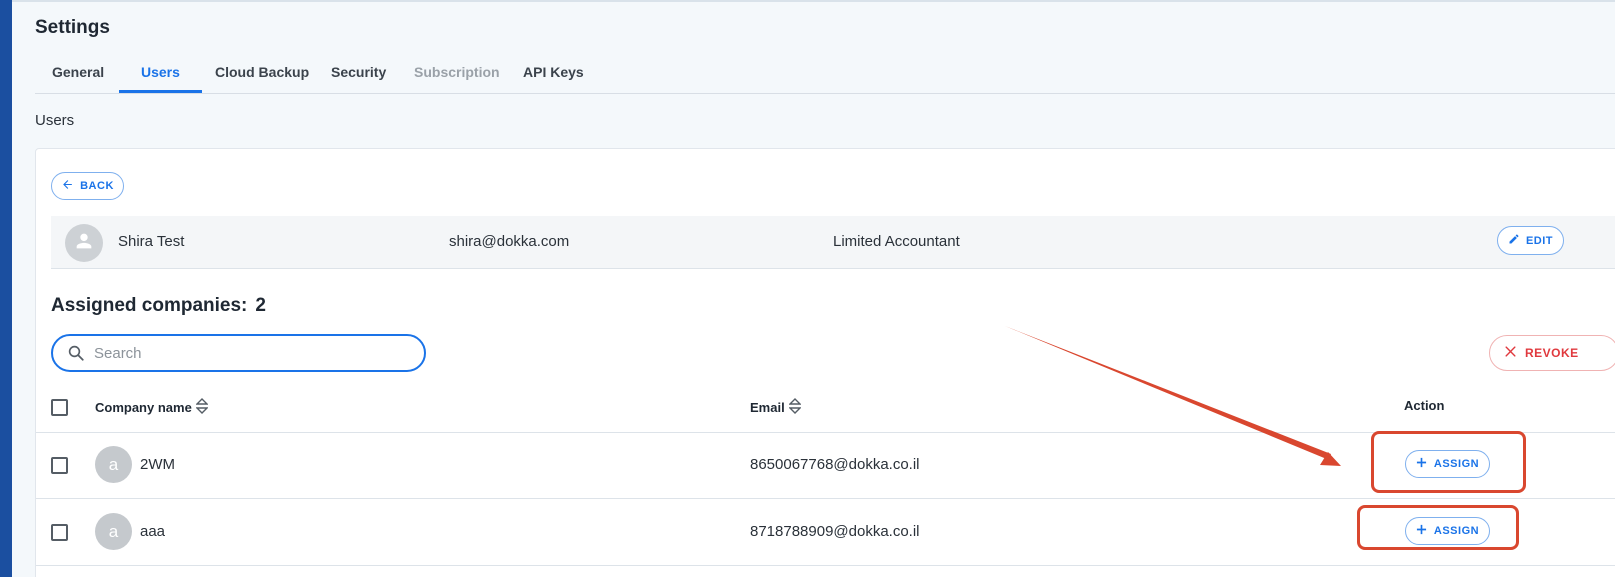 The image size is (1615, 577). What do you see at coordinates (72, 27) in the screenshot?
I see `page-title: Settings` at bounding box center [72, 27].